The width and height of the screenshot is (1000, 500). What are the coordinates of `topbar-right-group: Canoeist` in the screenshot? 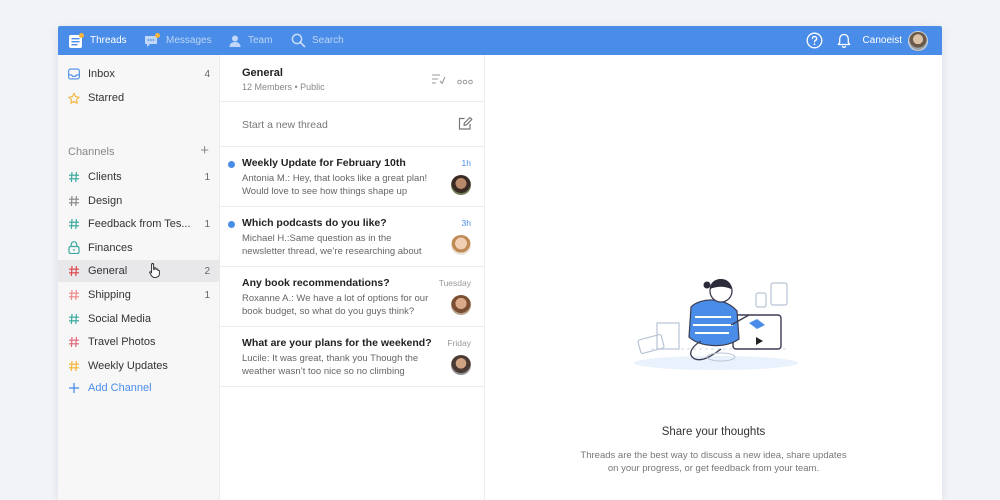 It's located at (867, 40).